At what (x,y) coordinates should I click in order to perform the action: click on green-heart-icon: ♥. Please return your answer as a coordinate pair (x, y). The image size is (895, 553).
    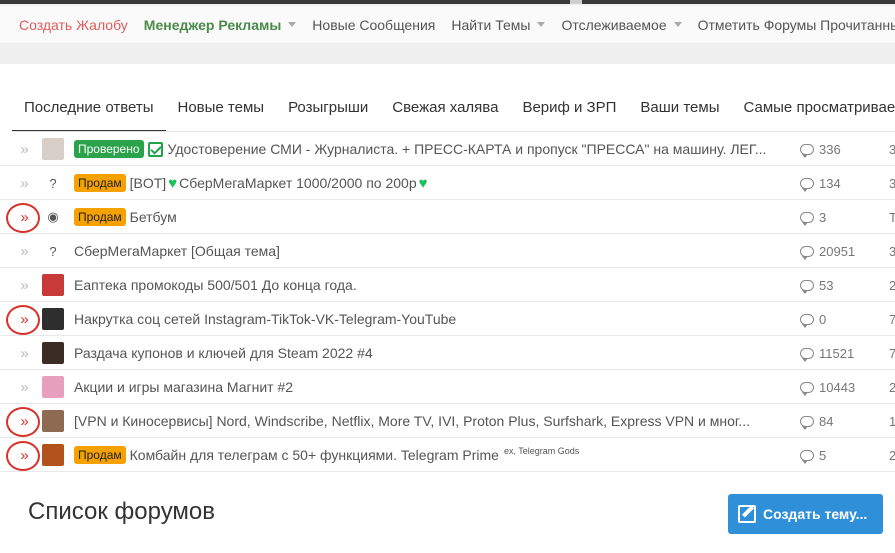
    Looking at the image, I should click on (173, 183).